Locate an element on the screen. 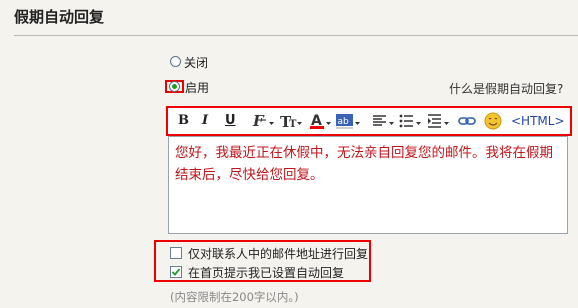 This screenshot has width=578, height=308. homepage-notice-label: 在首页提示我已设置自动回复 is located at coordinates (266, 273).